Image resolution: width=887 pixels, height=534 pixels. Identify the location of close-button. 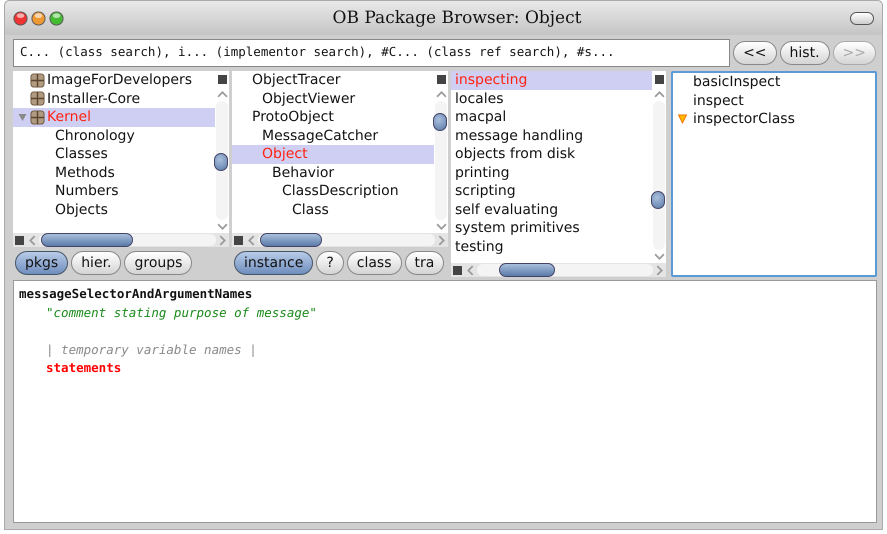
(20, 18).